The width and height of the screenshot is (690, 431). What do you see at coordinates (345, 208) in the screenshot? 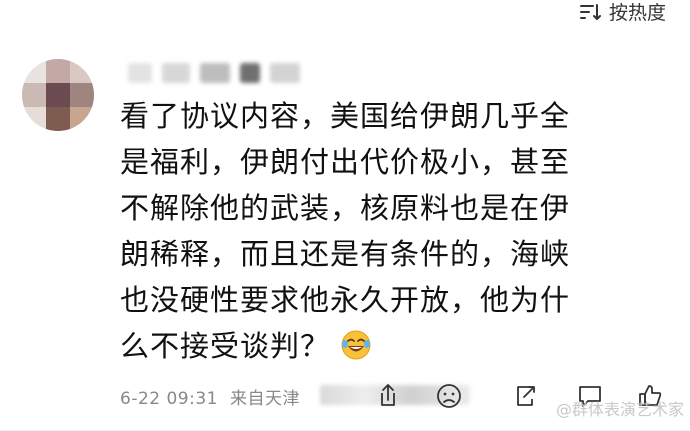
I see `comment-line: 不解除他的武装，核原料也是在伊` at bounding box center [345, 208].